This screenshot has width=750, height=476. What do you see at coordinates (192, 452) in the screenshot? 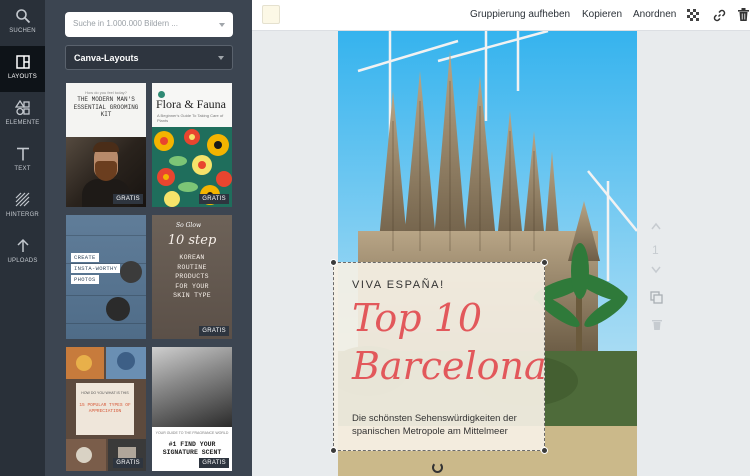
I see `thumb-title-line: SIGNATURE SCENT` at bounding box center [192, 452].